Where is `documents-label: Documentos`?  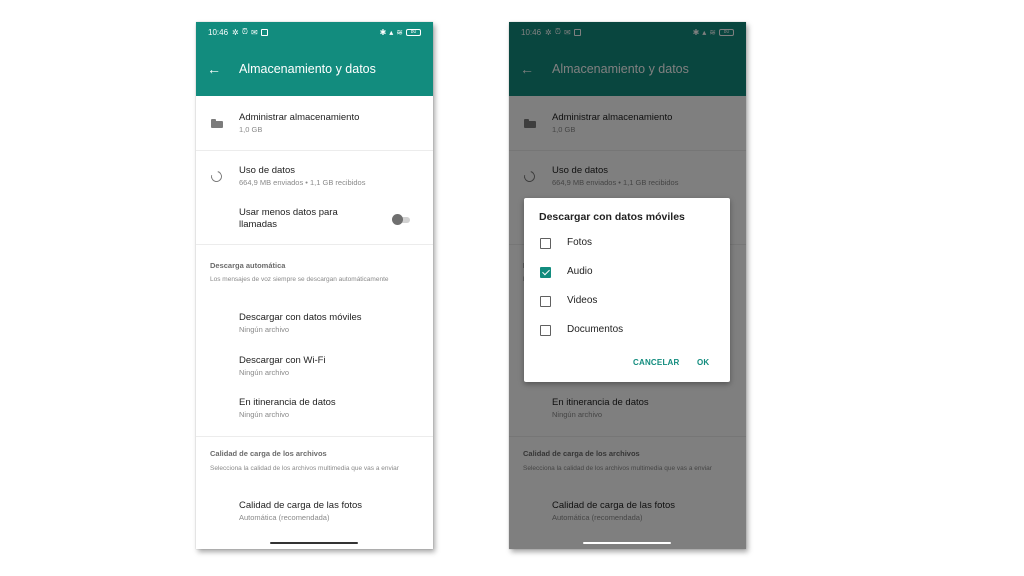
documents-label: Documentos is located at coordinates (595, 329).